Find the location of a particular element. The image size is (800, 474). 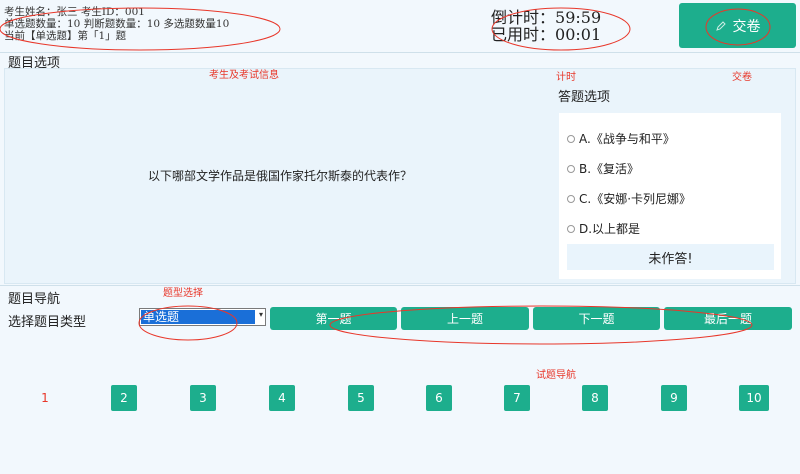

annotation-type-select: 题型选择 is located at coordinates (183, 293).